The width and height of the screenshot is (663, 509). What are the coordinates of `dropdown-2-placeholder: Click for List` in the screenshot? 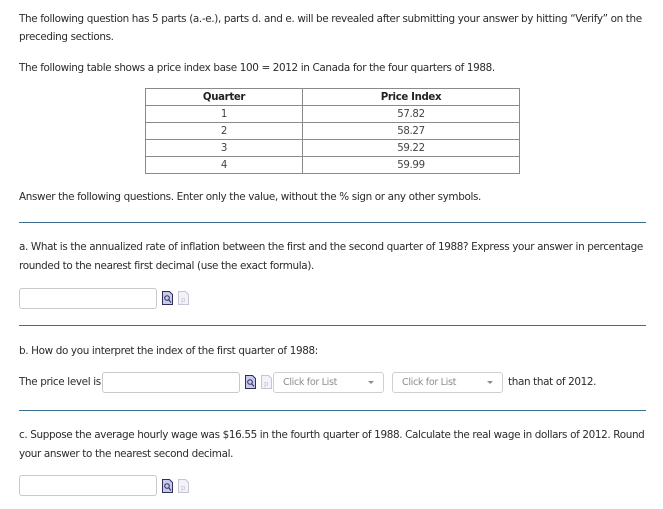 It's located at (429, 382).